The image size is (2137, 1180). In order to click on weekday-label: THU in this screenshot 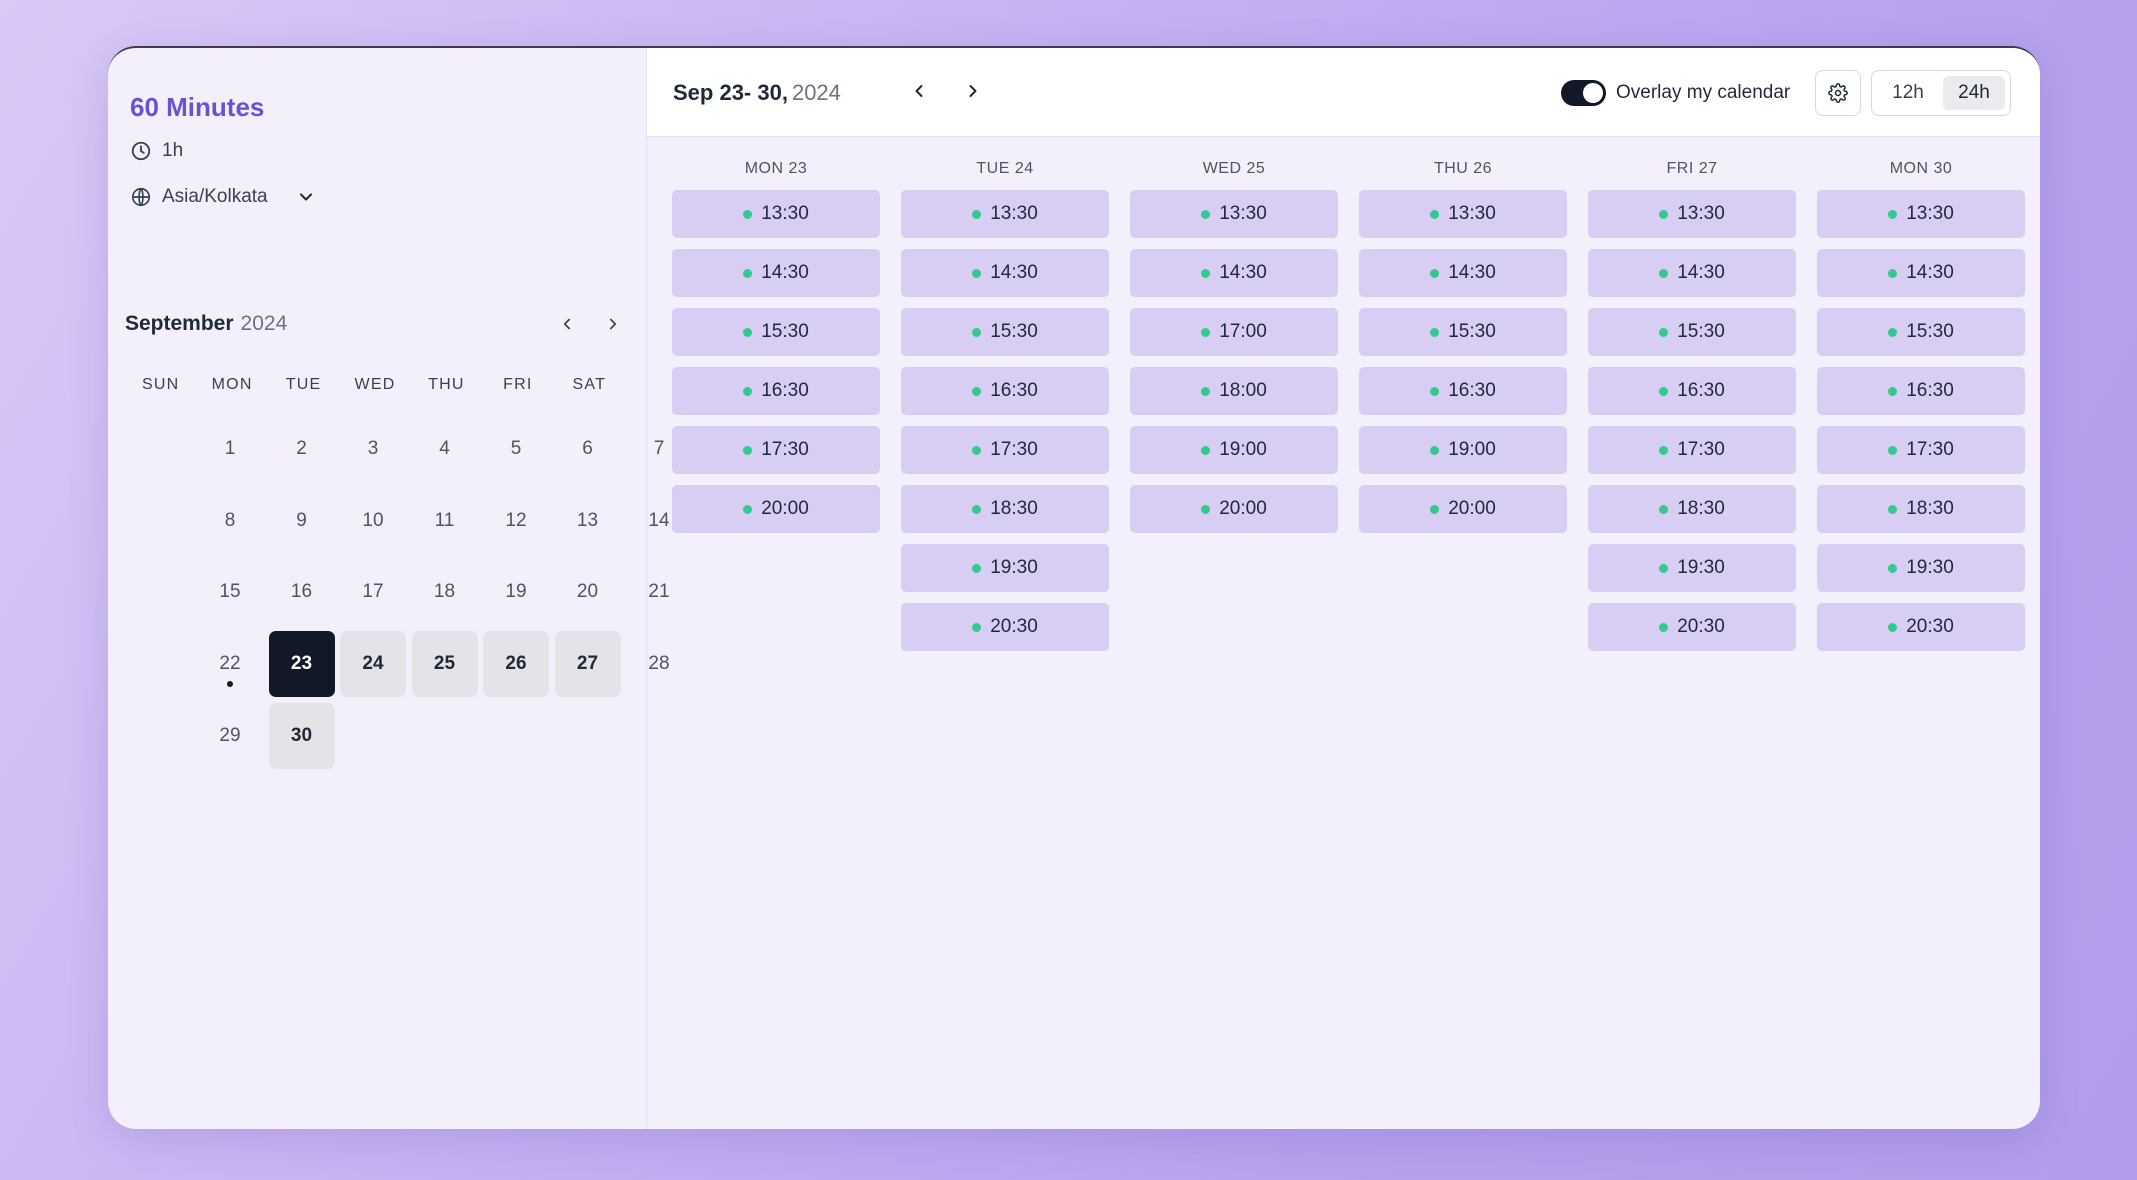, I will do `click(446, 384)`.